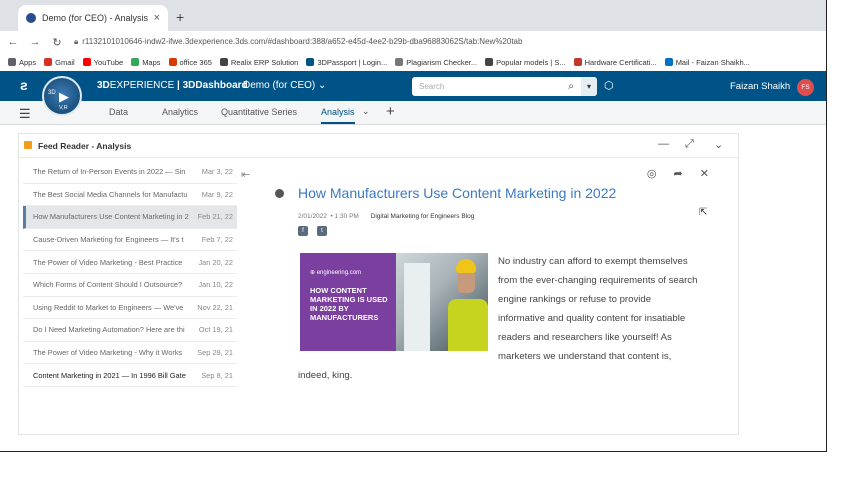 This screenshot has height=480, width=852. I want to click on image-site-label: ⊕ engineering.com, so click(336, 273).